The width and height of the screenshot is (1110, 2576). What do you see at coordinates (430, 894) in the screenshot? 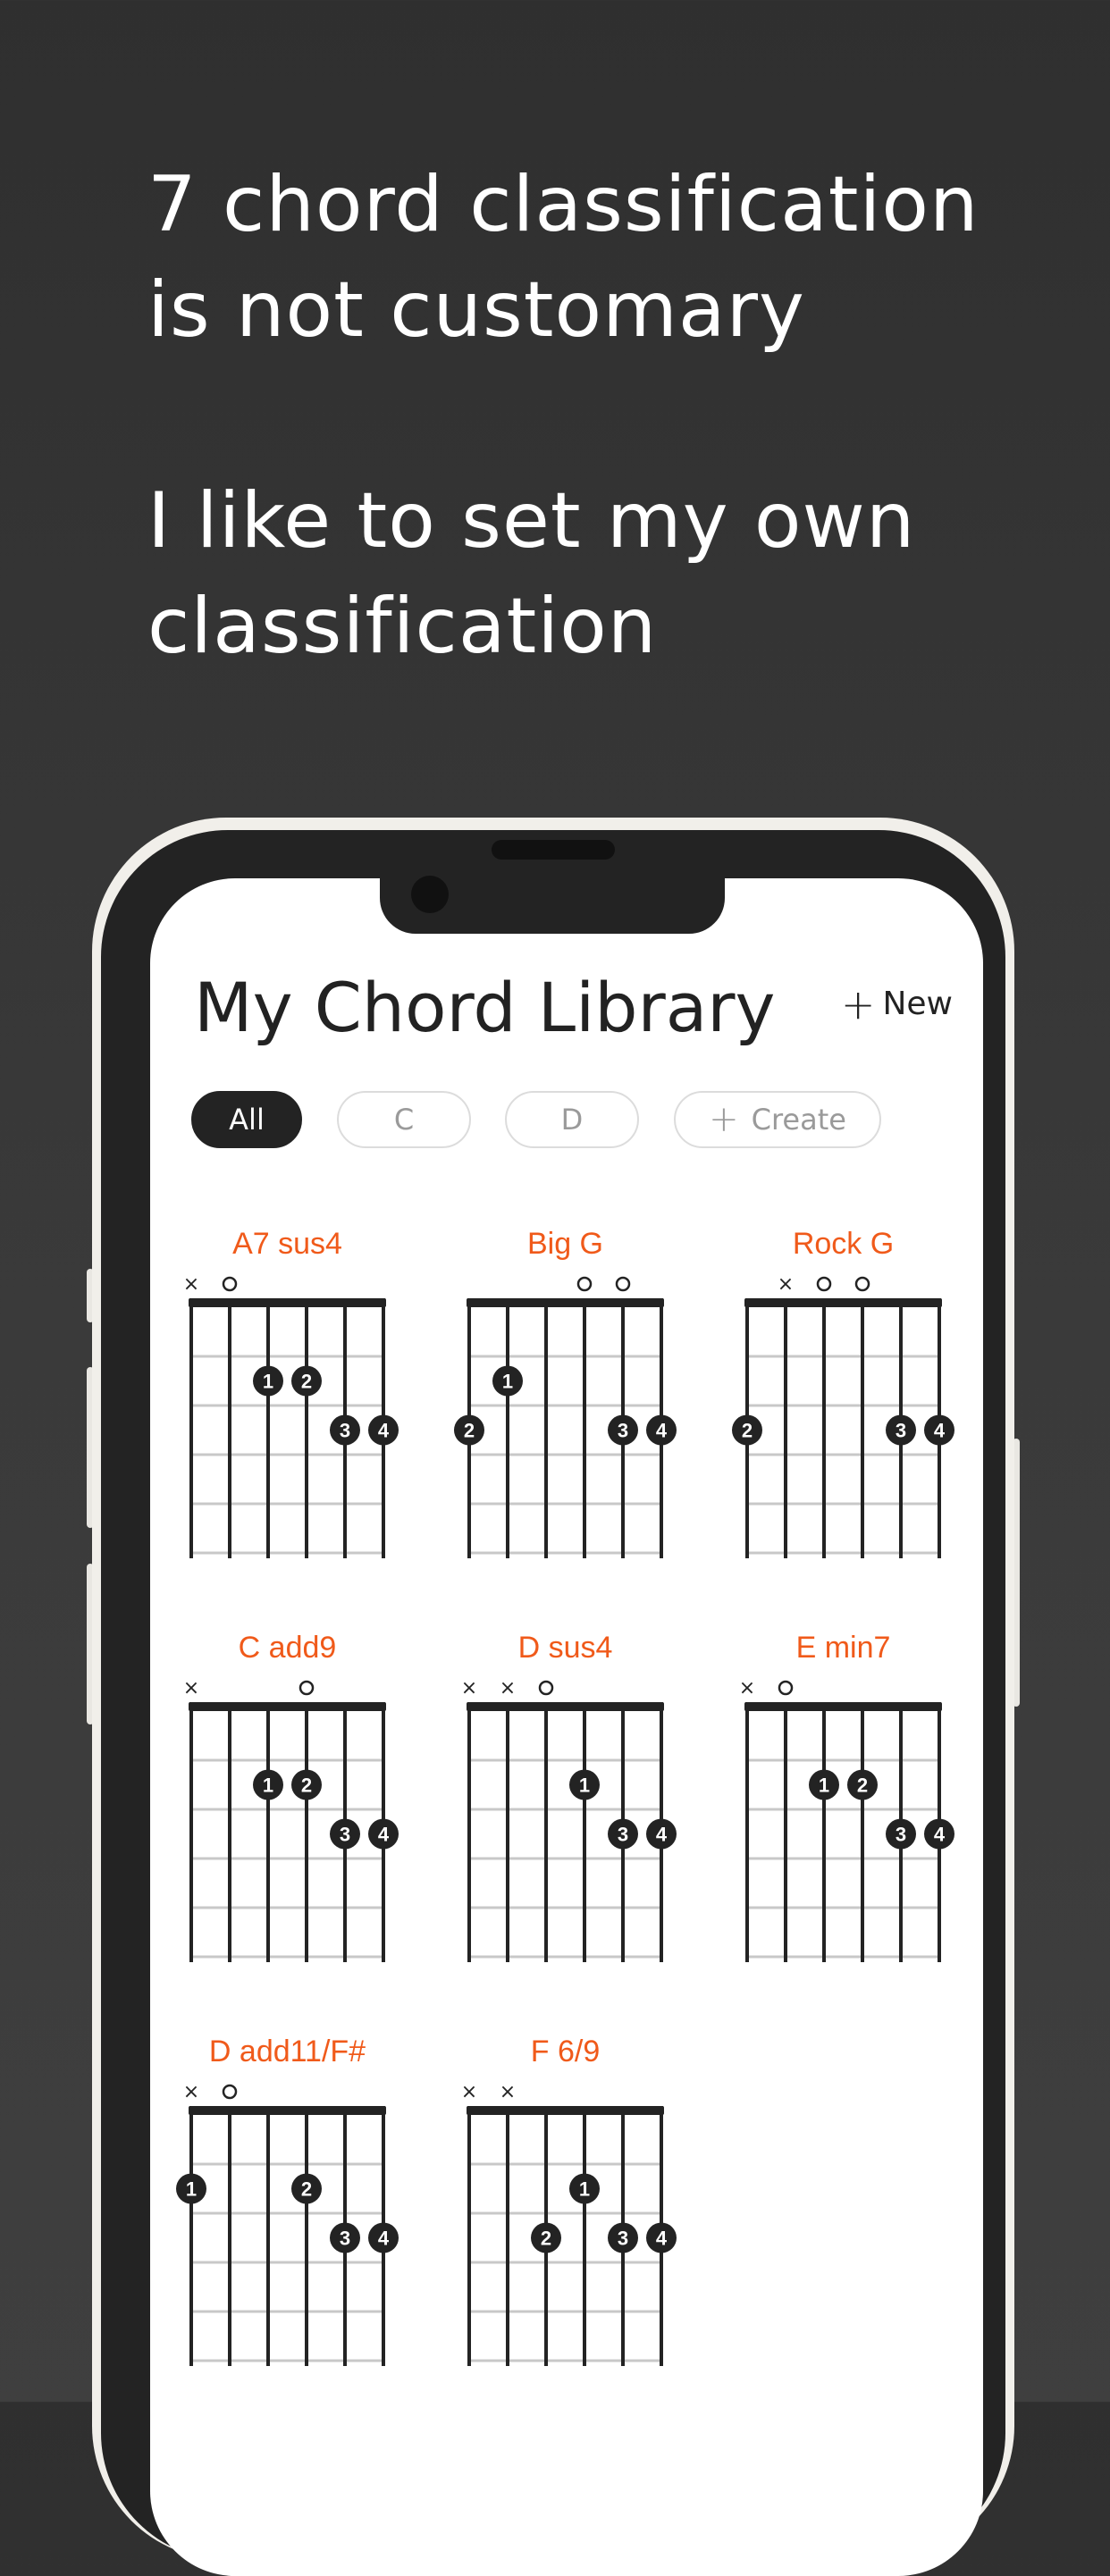
I see `front-camera` at bounding box center [430, 894].